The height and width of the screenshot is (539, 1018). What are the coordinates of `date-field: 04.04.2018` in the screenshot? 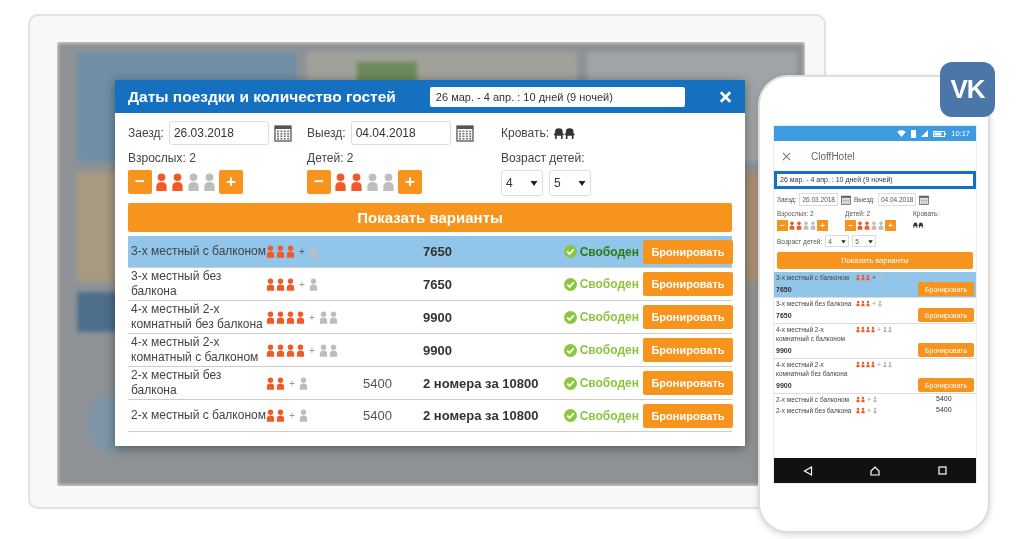 It's located at (400, 133).